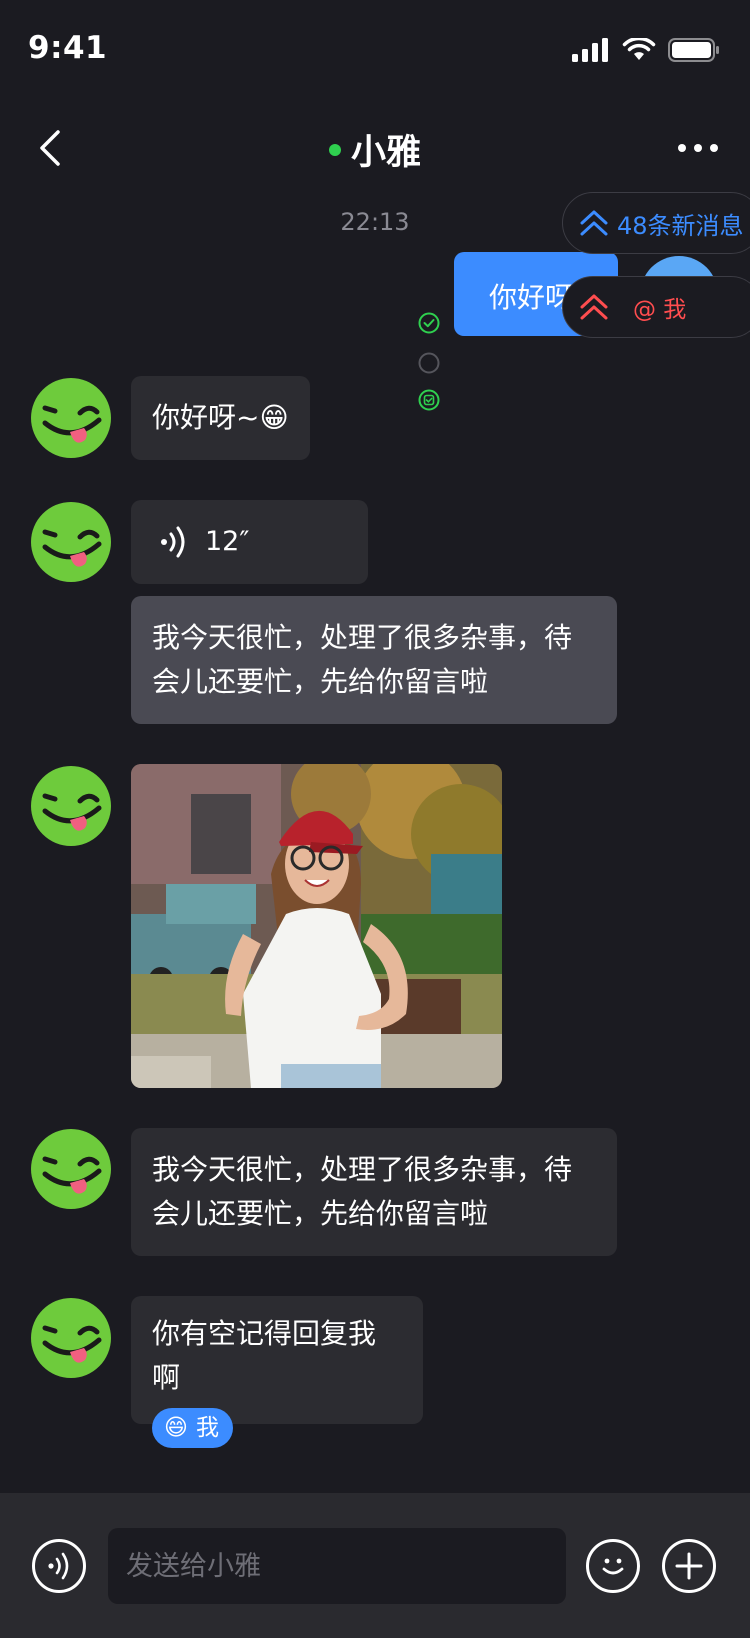  What do you see at coordinates (680, 225) in the screenshot?
I see `new-messages-label: 48条新消息` at bounding box center [680, 225].